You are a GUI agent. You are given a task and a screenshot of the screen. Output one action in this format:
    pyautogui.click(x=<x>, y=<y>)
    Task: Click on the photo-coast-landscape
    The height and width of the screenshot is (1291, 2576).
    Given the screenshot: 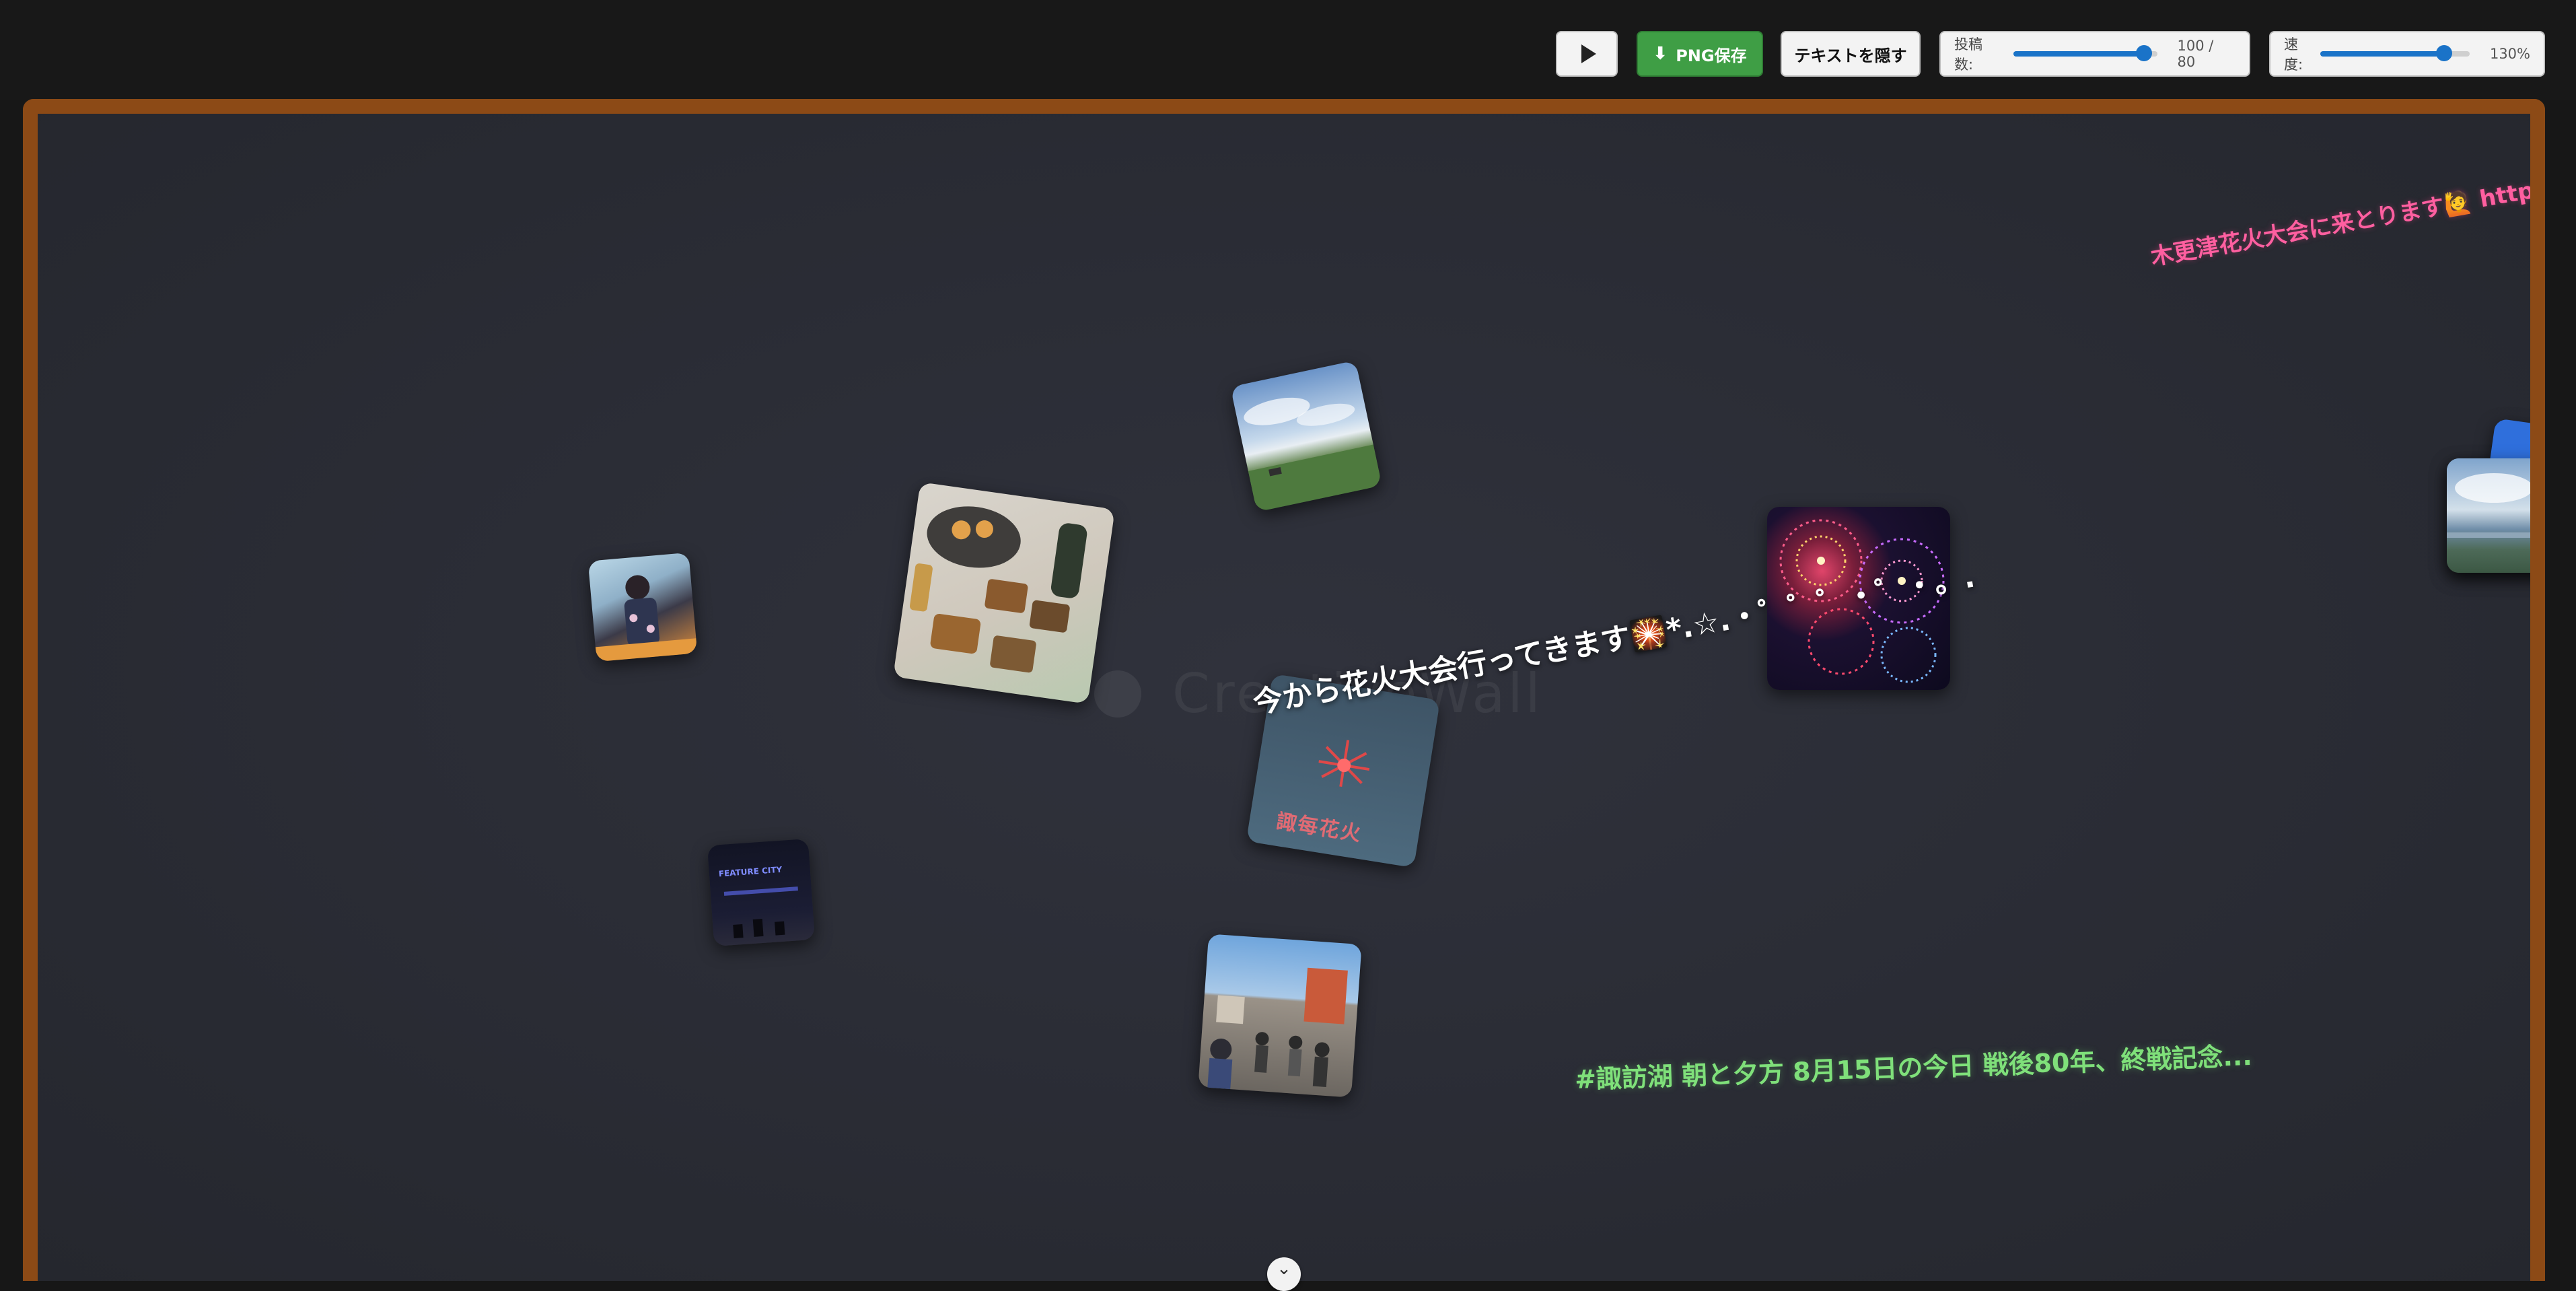 What is the action you would take?
    pyautogui.click(x=1306, y=436)
    